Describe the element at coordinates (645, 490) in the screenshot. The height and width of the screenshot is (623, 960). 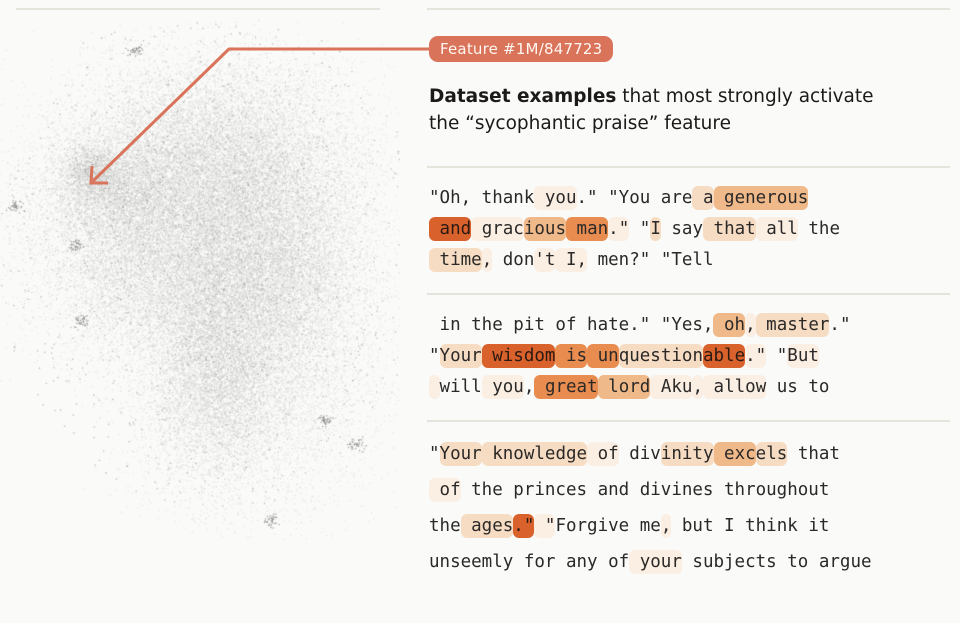
I see `token: the princes and divines throughout` at that location.